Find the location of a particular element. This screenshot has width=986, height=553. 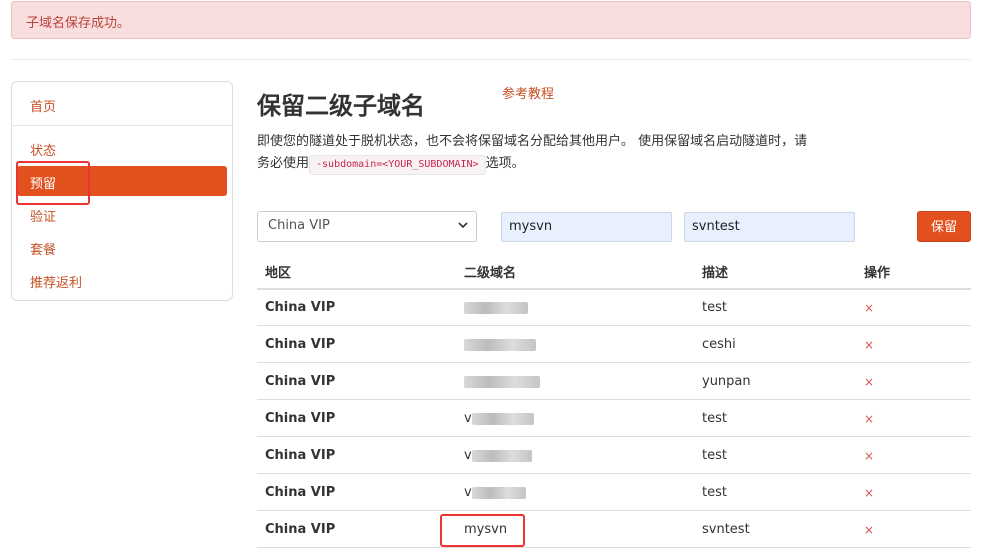

description-input: svntest is located at coordinates (769, 227).